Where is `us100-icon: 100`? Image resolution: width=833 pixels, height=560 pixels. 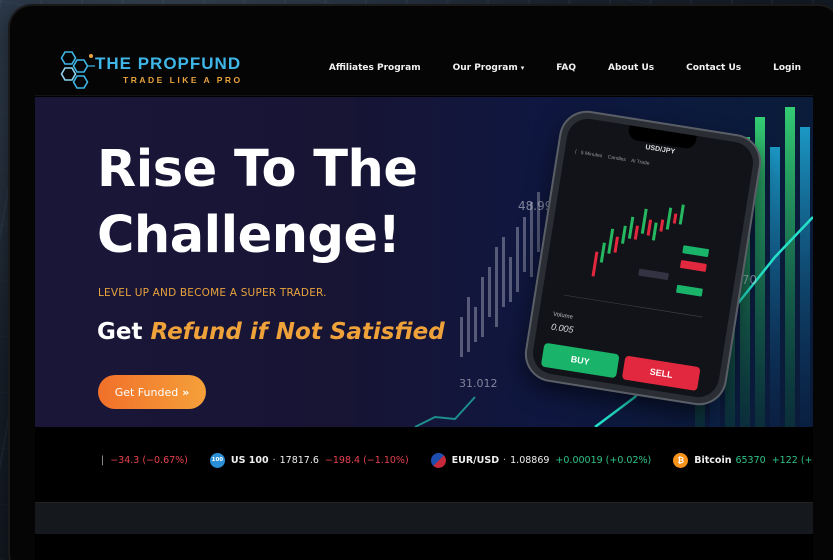
us100-icon: 100 is located at coordinates (217, 460).